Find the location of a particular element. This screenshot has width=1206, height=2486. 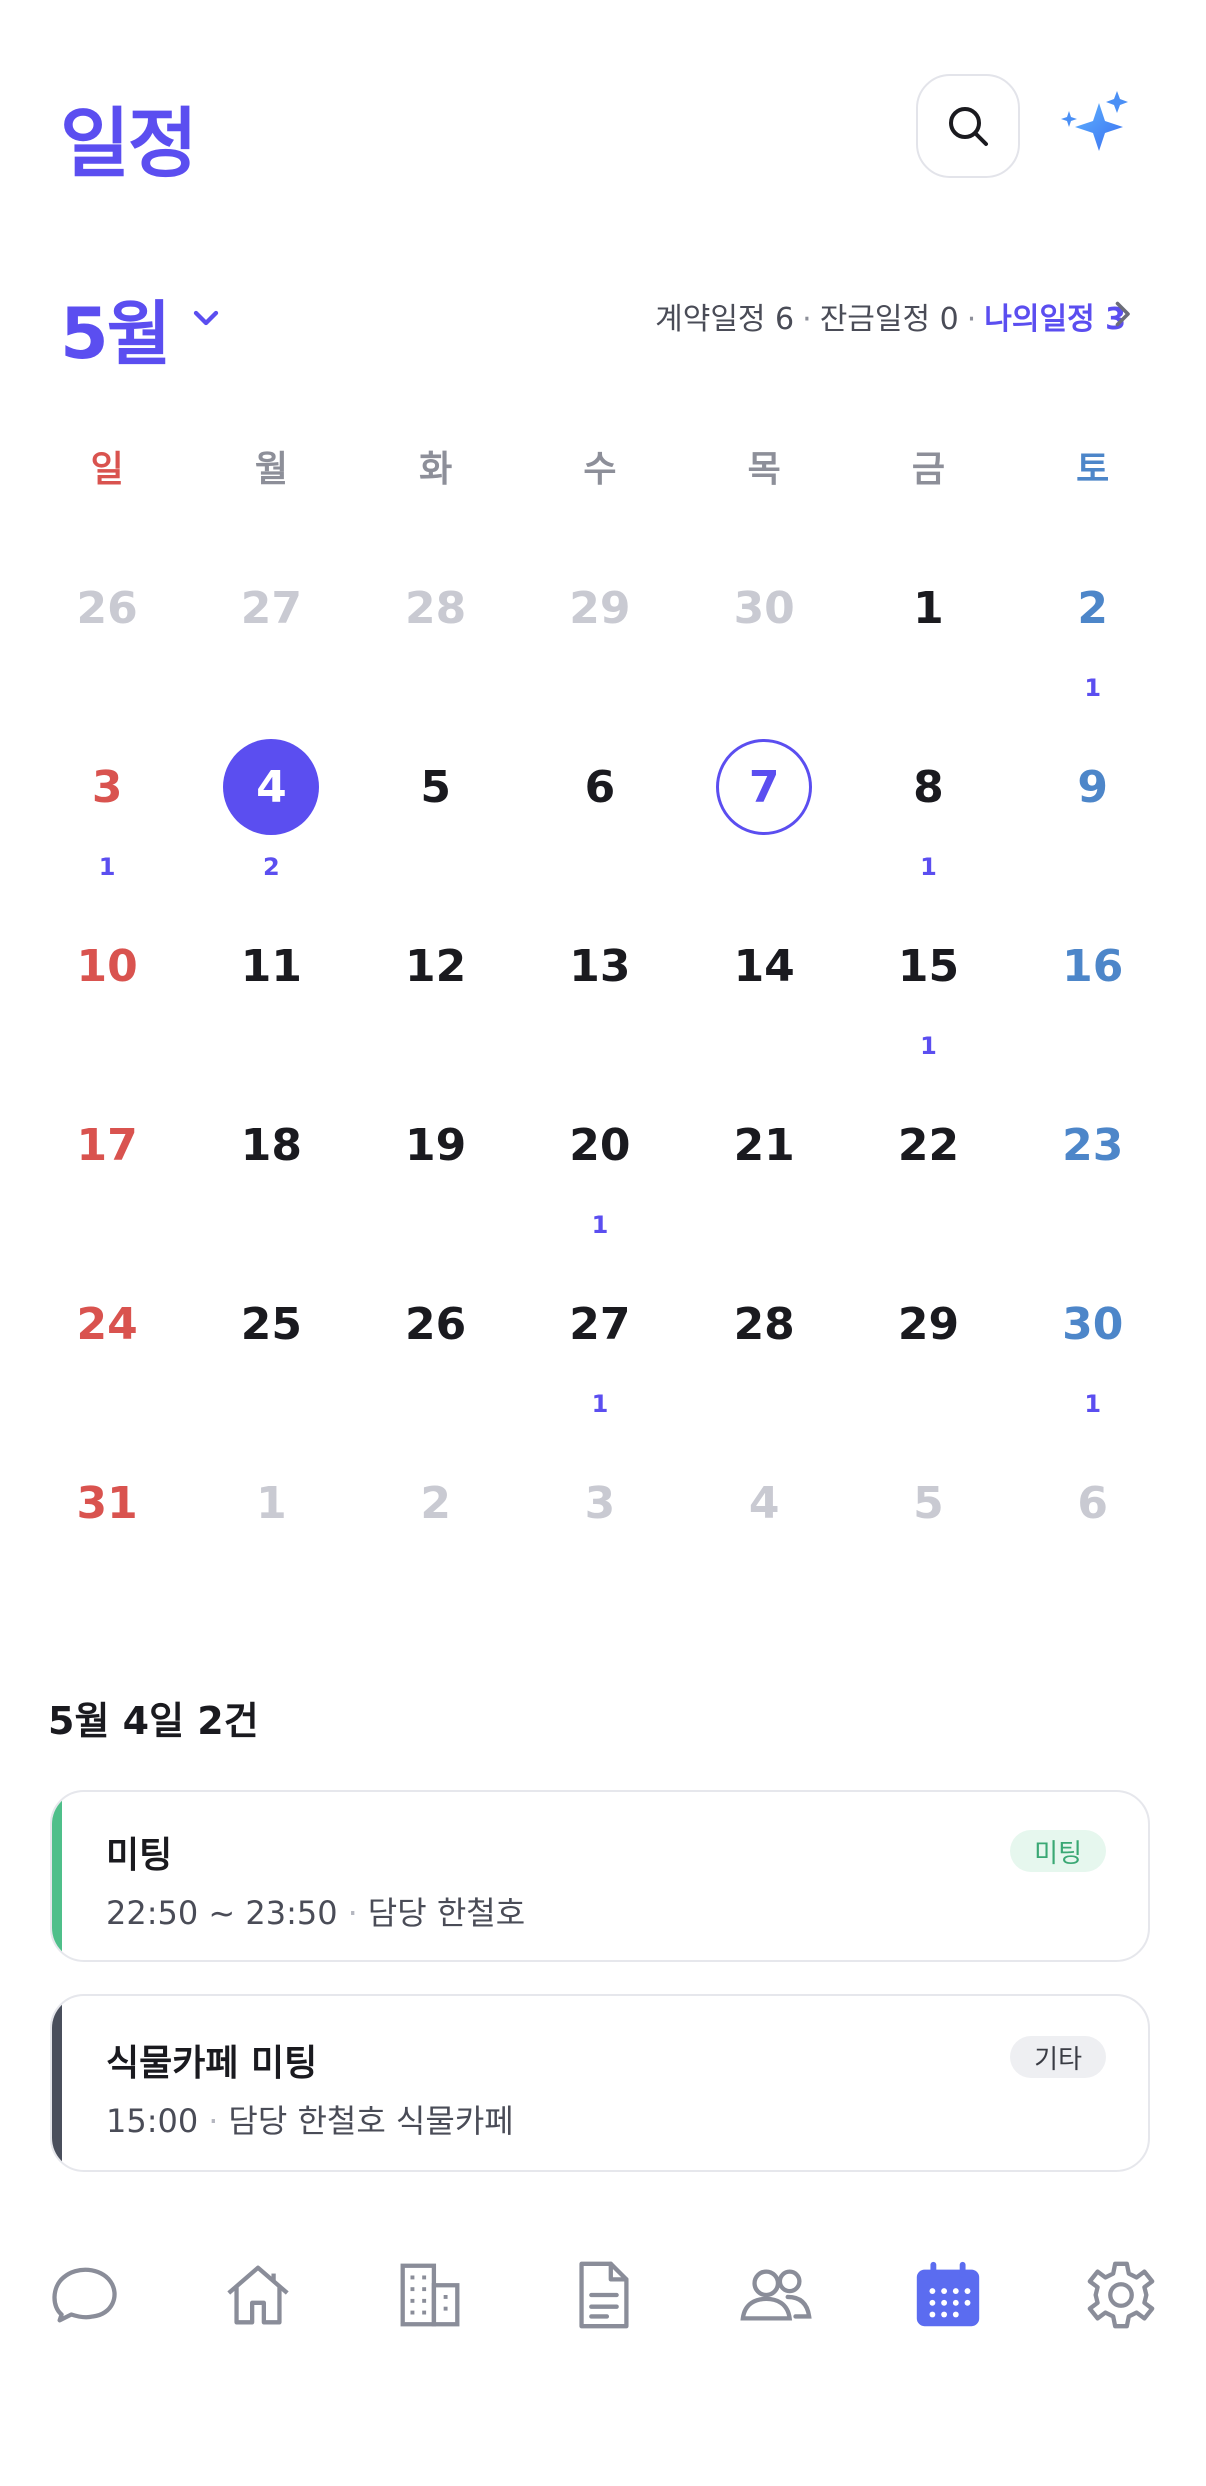

event-tag: 미팅 is located at coordinates (1058, 1851).